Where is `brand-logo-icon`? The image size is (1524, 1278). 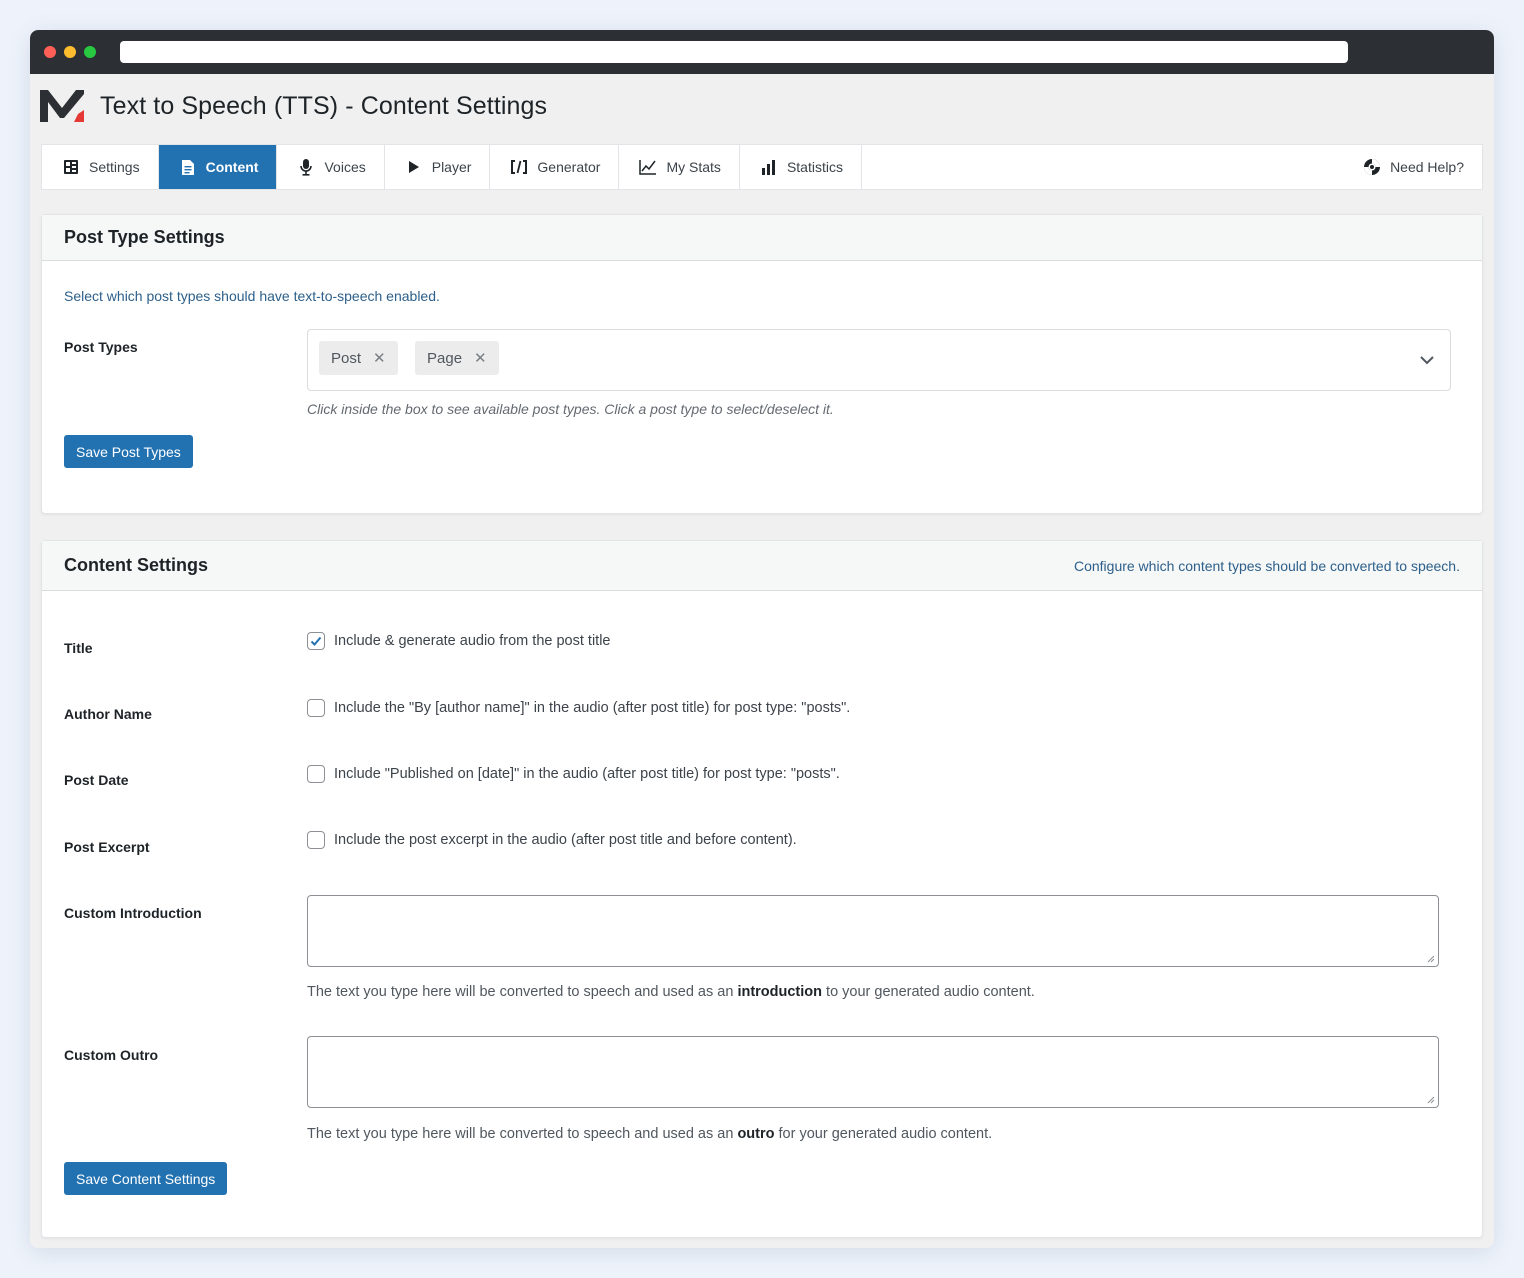
brand-logo-icon is located at coordinates (62, 106).